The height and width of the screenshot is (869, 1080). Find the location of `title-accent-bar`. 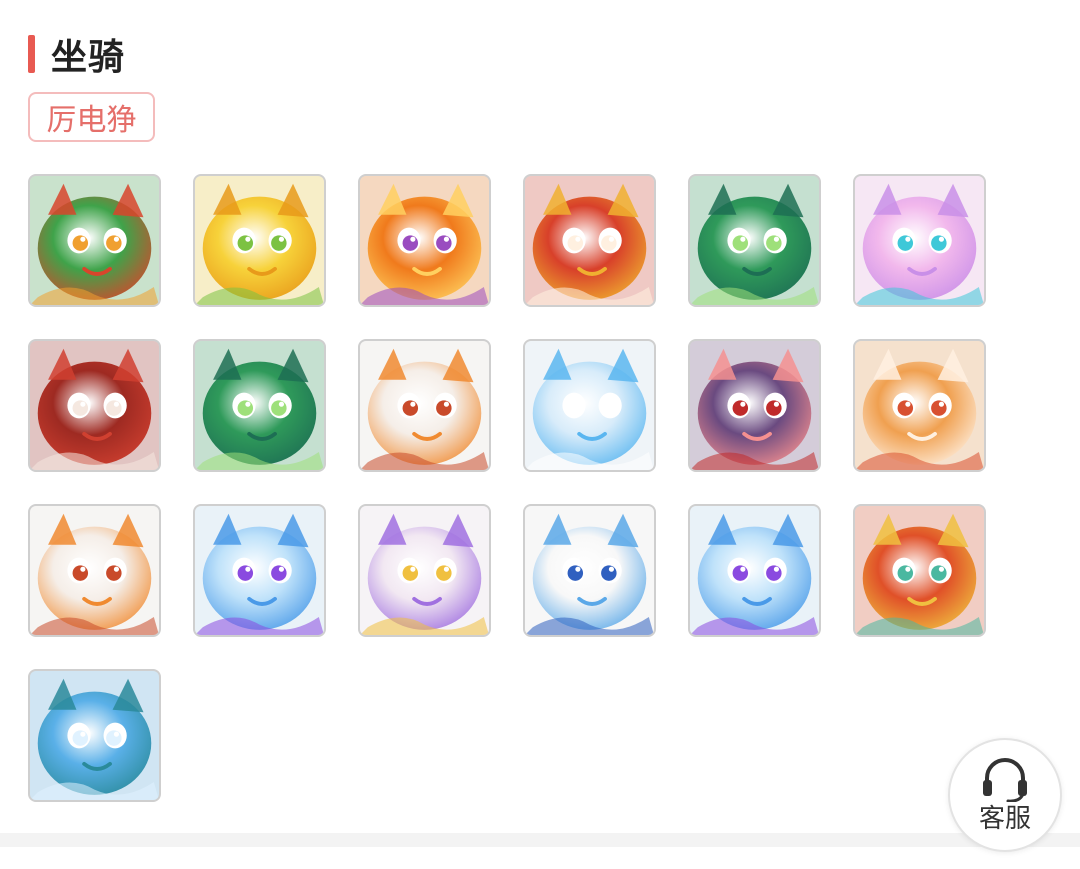

title-accent-bar is located at coordinates (31, 54).